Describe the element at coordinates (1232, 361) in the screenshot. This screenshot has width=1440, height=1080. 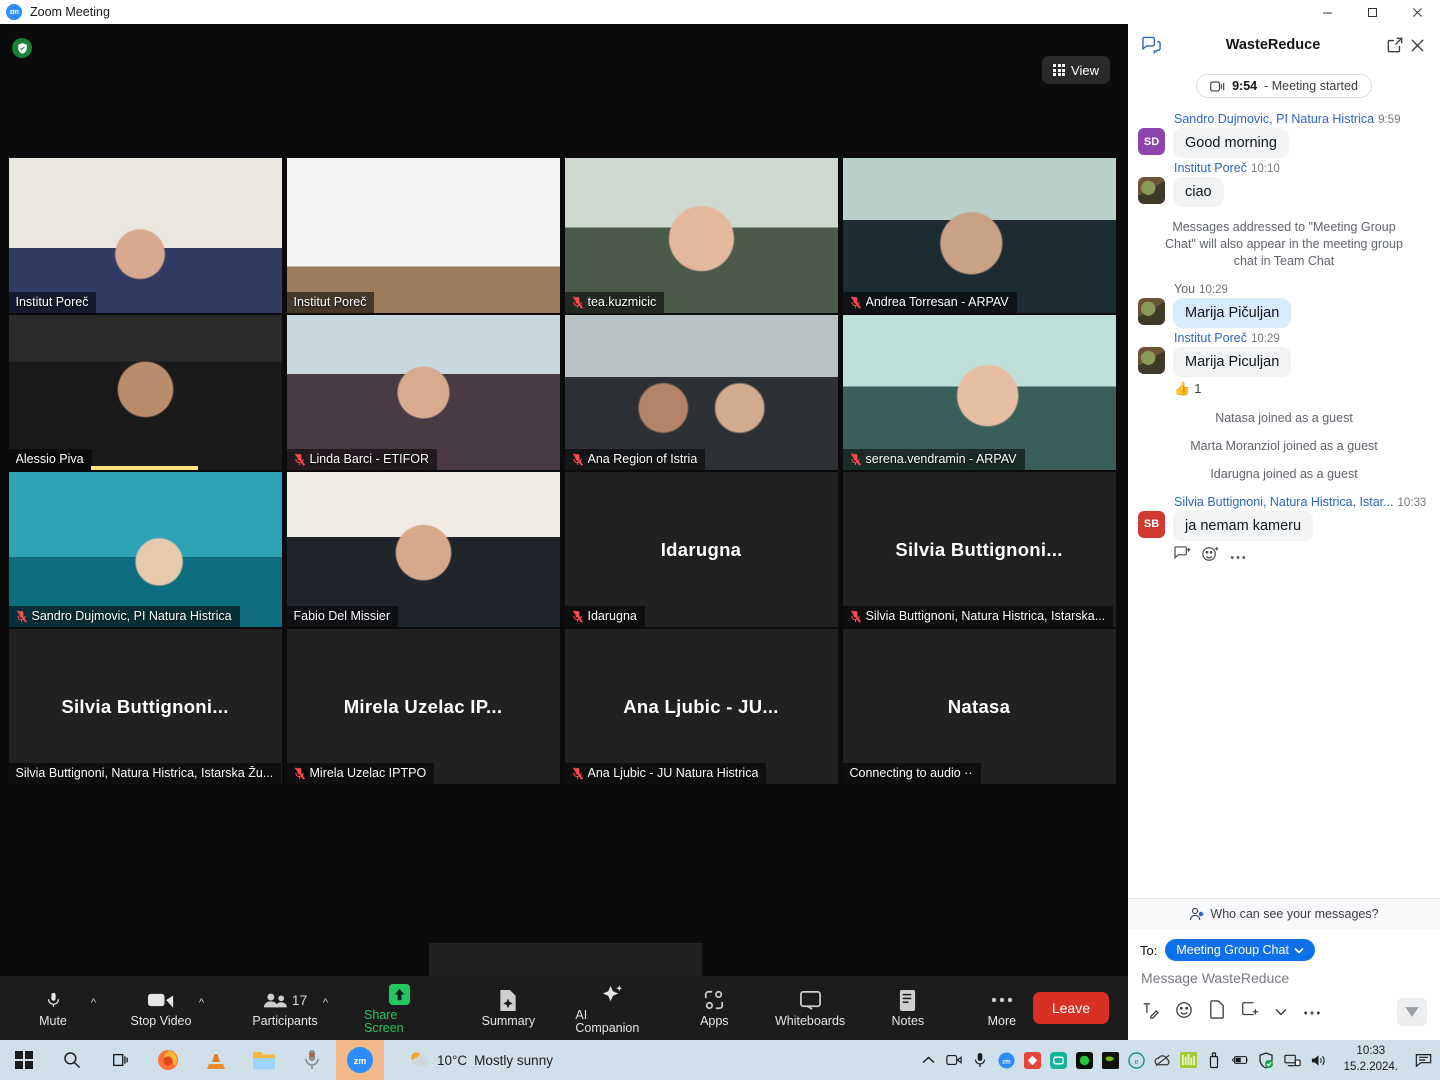
I see `chat-message-text: Marija Piculjan` at that location.